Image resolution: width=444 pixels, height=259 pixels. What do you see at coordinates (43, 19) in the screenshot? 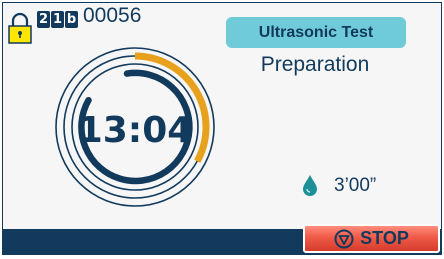
I see `cycle-digit: 2` at bounding box center [43, 19].